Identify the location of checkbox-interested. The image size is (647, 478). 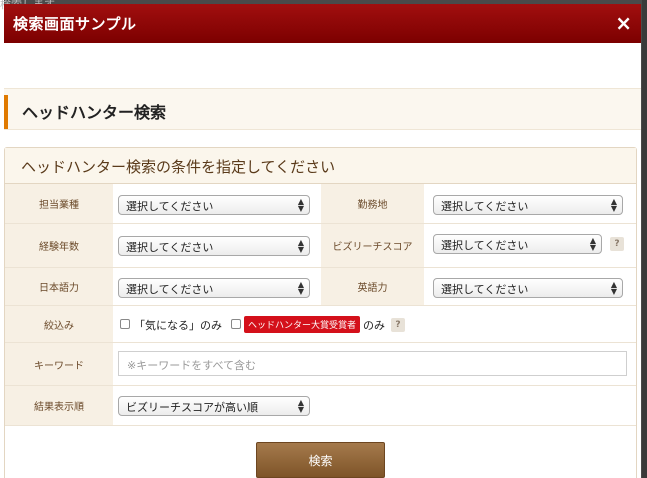
(125, 324).